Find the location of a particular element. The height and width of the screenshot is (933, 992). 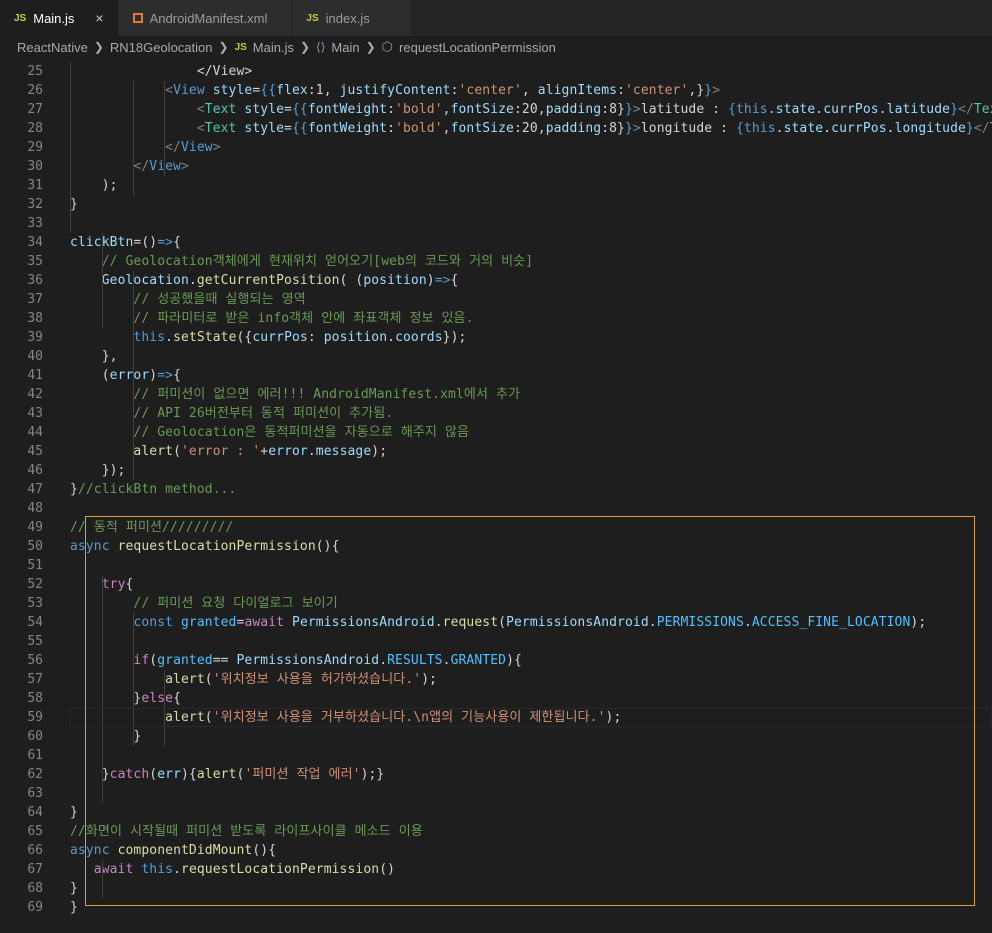

code-line: 32} is located at coordinates (496, 204).